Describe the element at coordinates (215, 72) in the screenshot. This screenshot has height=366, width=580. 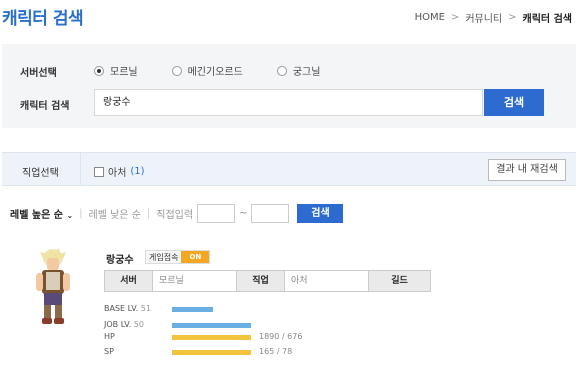
I see `server-radio-label: 메긴기오르드` at that location.